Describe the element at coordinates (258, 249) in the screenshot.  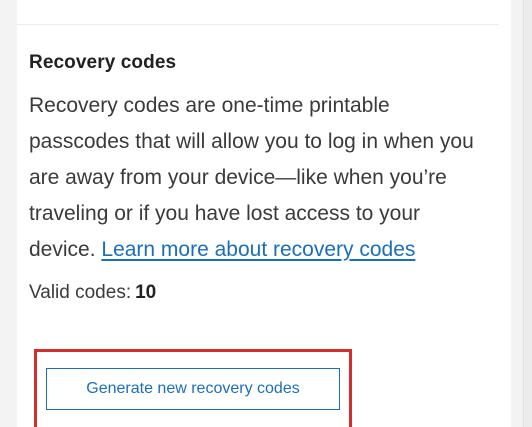
I see `learn-more-link: Learn more about recovery codes` at that location.